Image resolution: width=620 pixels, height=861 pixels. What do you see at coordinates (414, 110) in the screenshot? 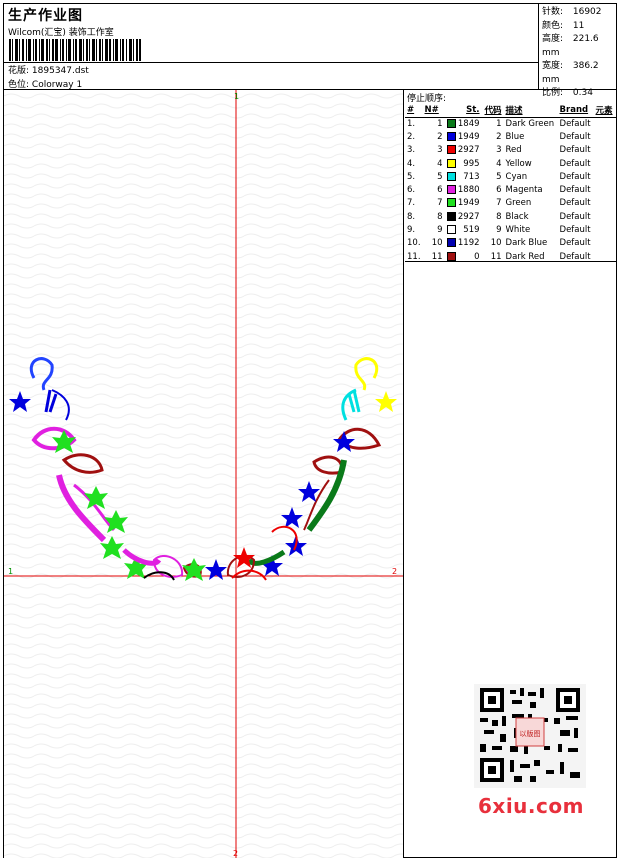
I see `col-index: #` at bounding box center [414, 110].